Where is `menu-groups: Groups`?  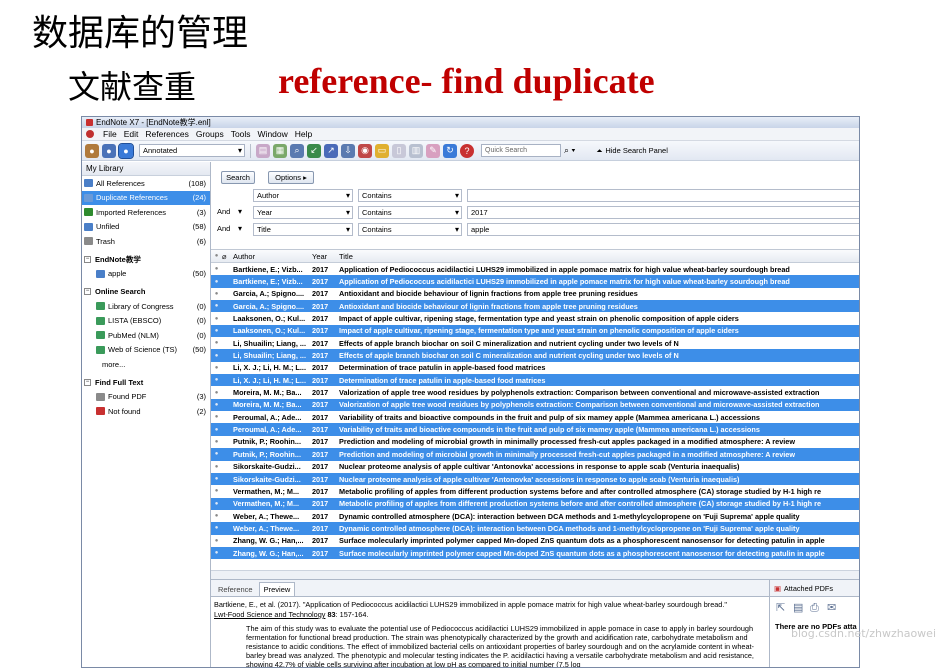
menu-groups: Groups is located at coordinates (210, 134).